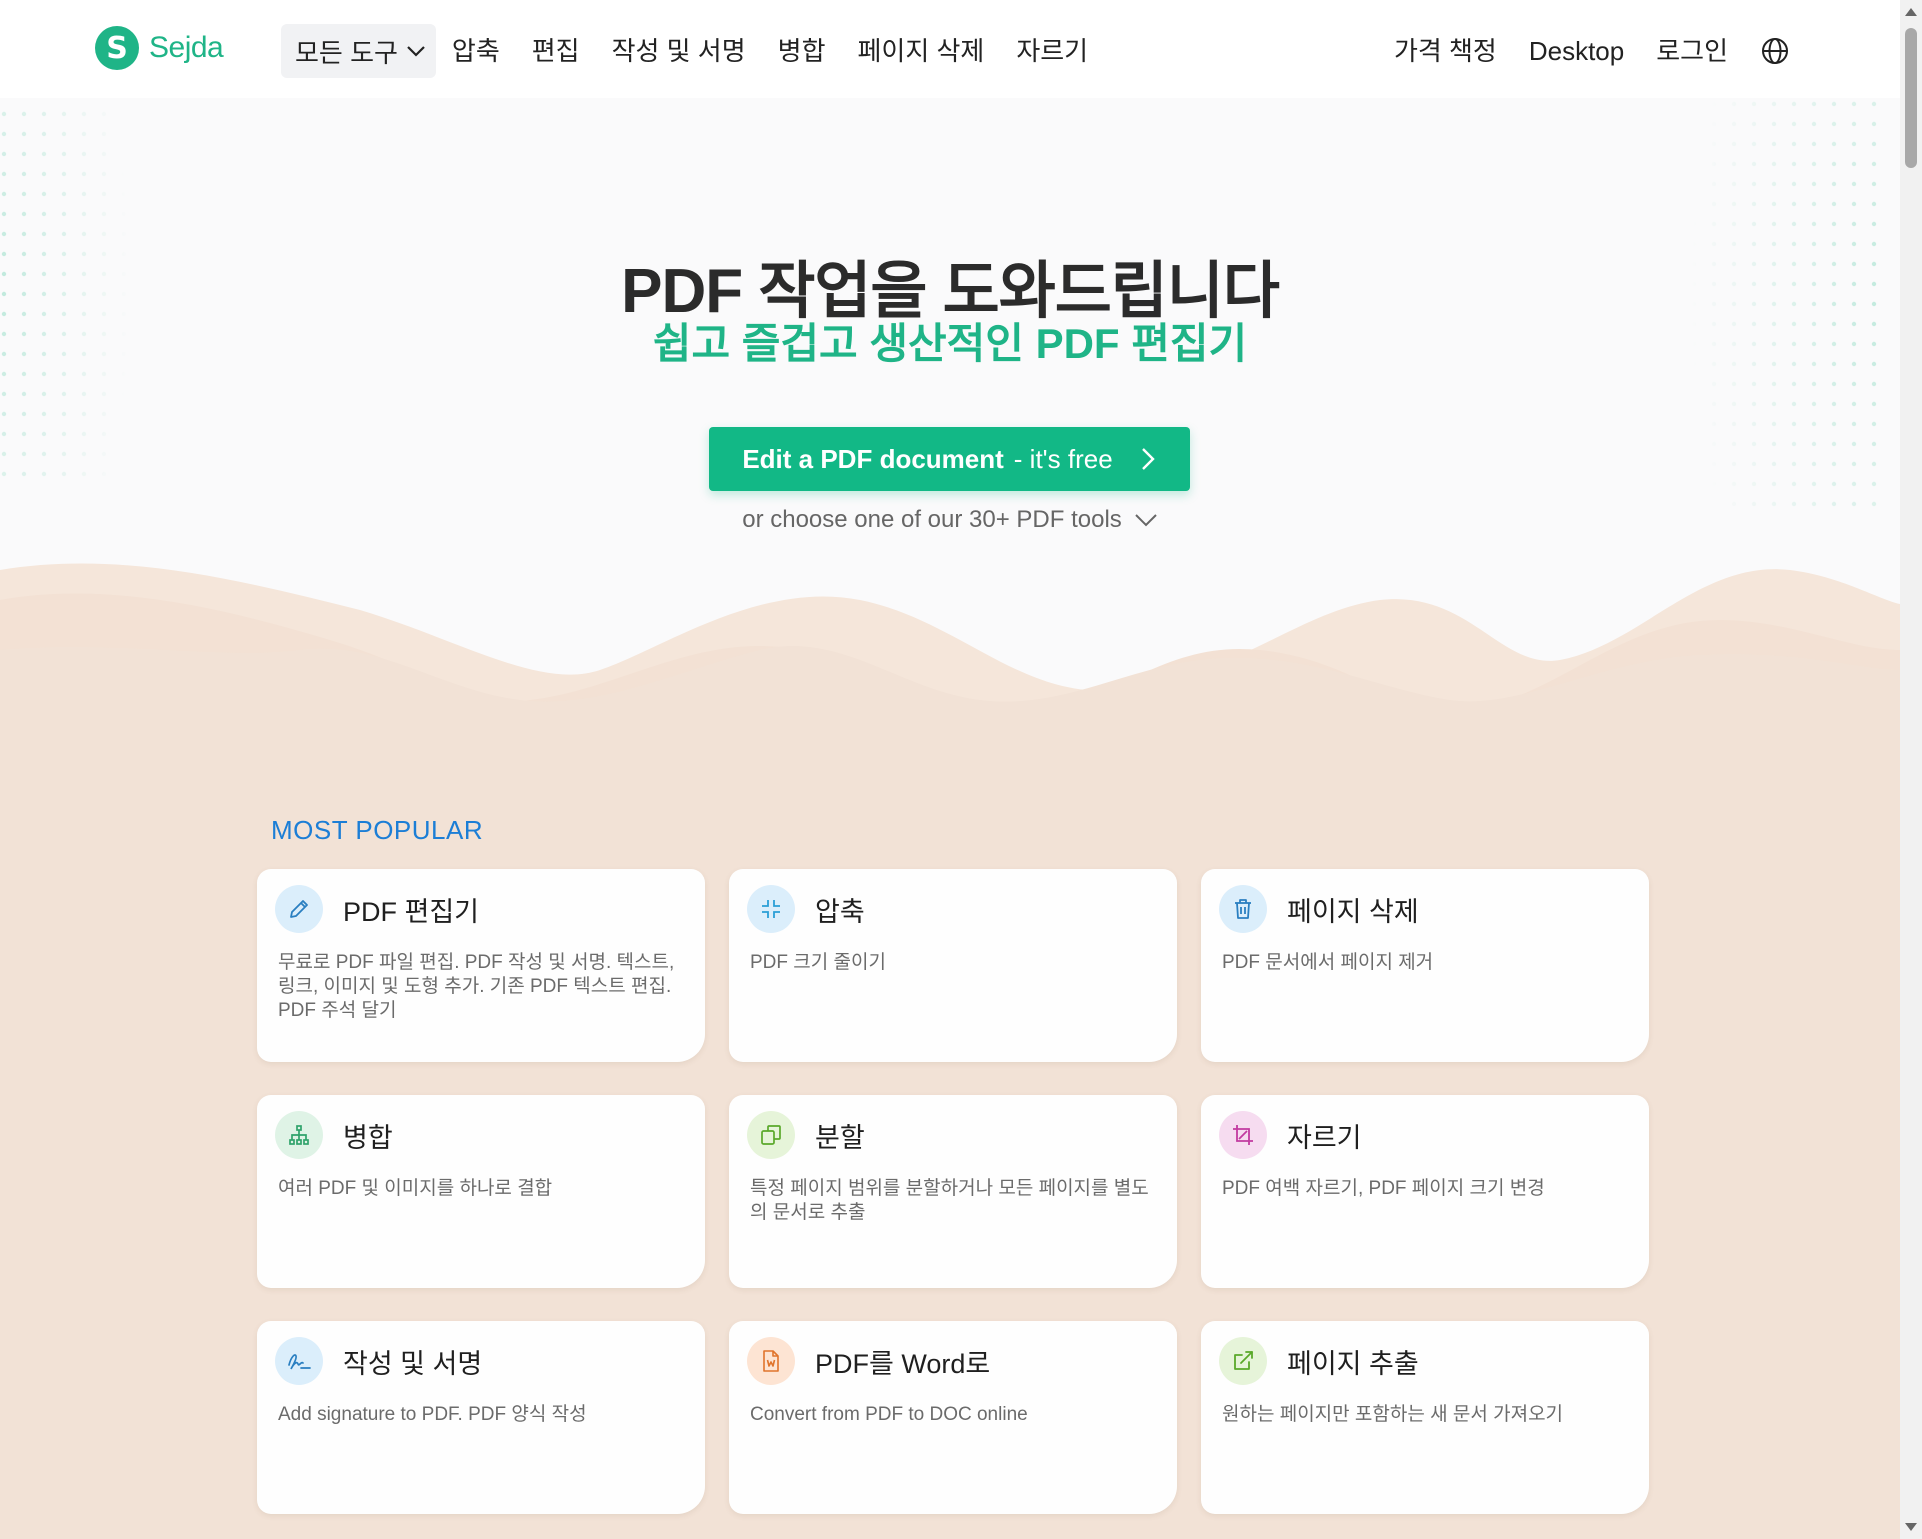  Describe the element at coordinates (921, 51) in the screenshot. I see `nav-delete-pages: 페이지 삭제` at that location.